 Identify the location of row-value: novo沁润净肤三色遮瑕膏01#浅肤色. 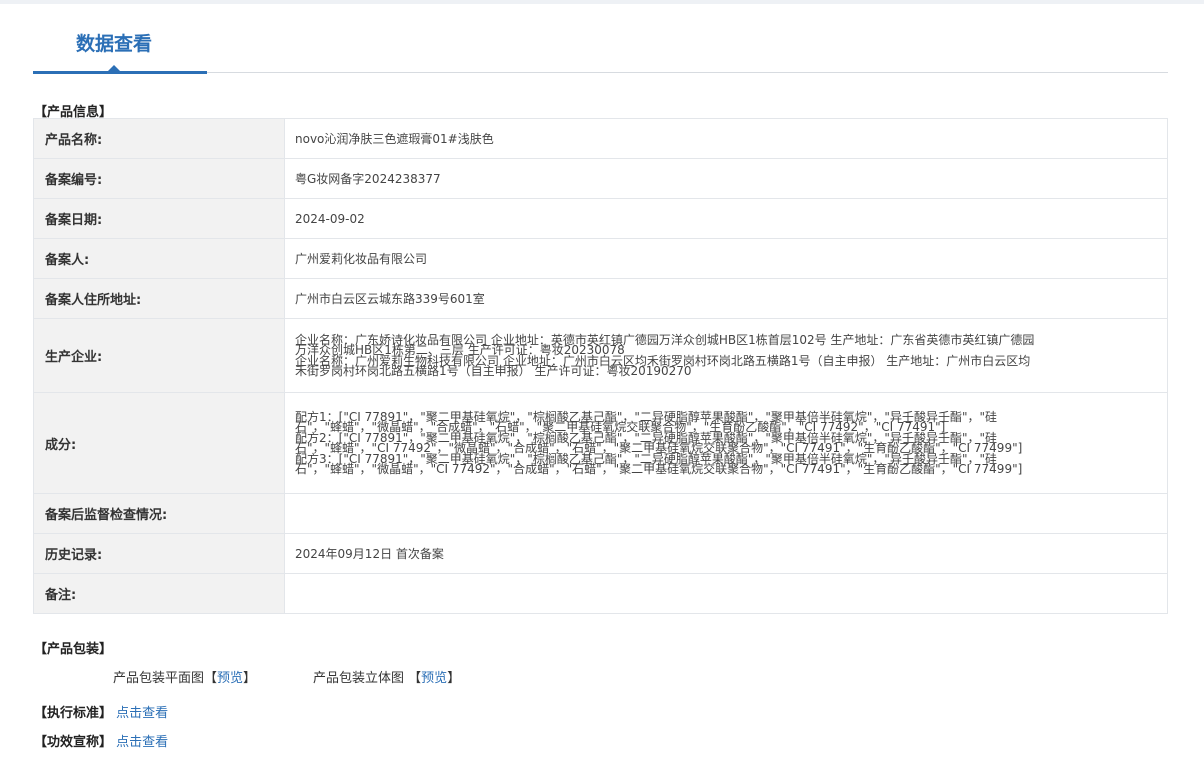
(726, 138).